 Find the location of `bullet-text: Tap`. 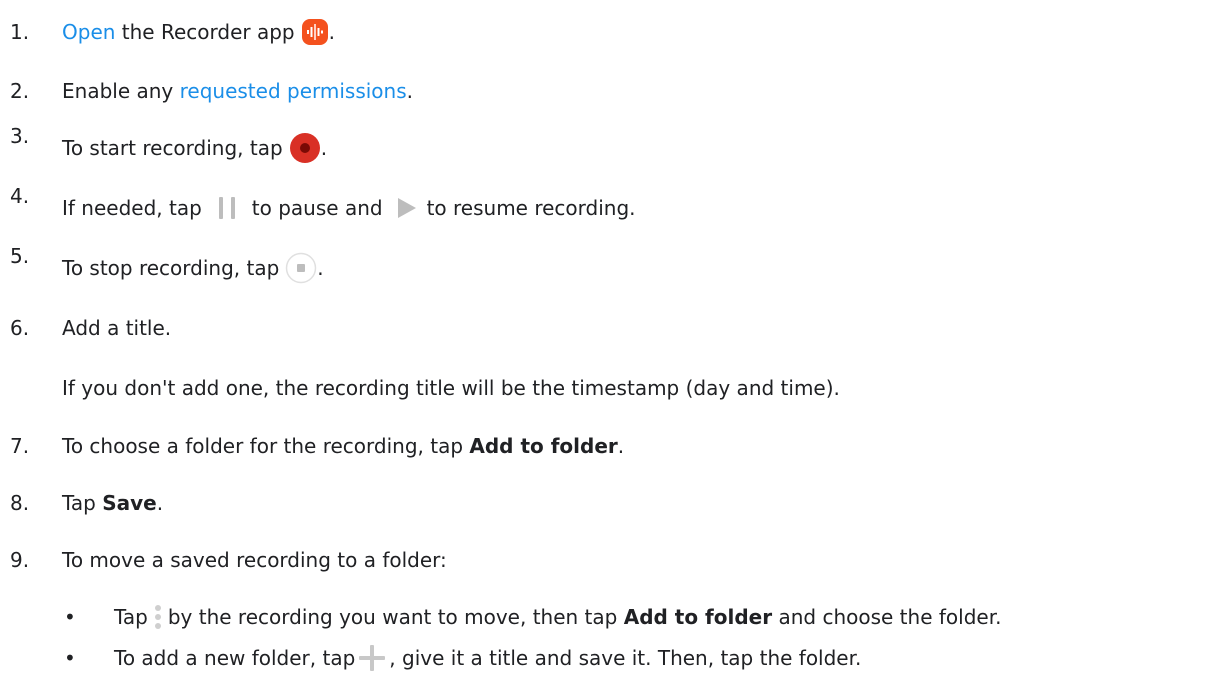

bullet-text: Tap is located at coordinates (131, 617).